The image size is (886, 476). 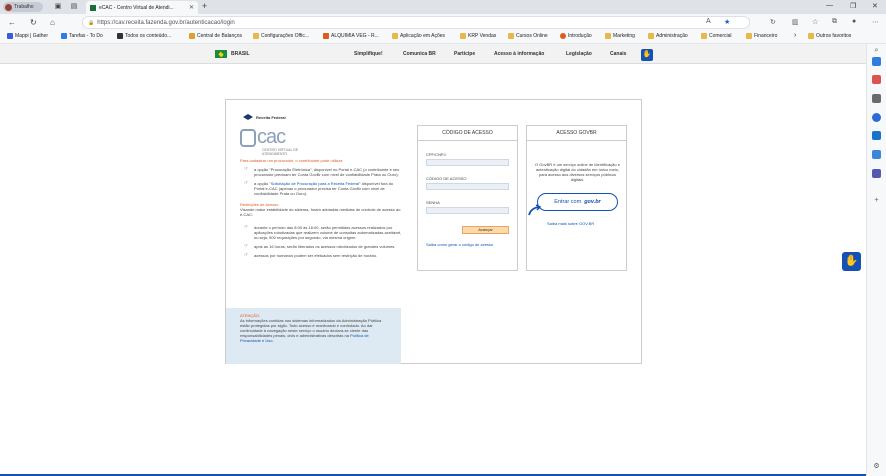 I want to click on favorite-icon, so click(x=120, y=36).